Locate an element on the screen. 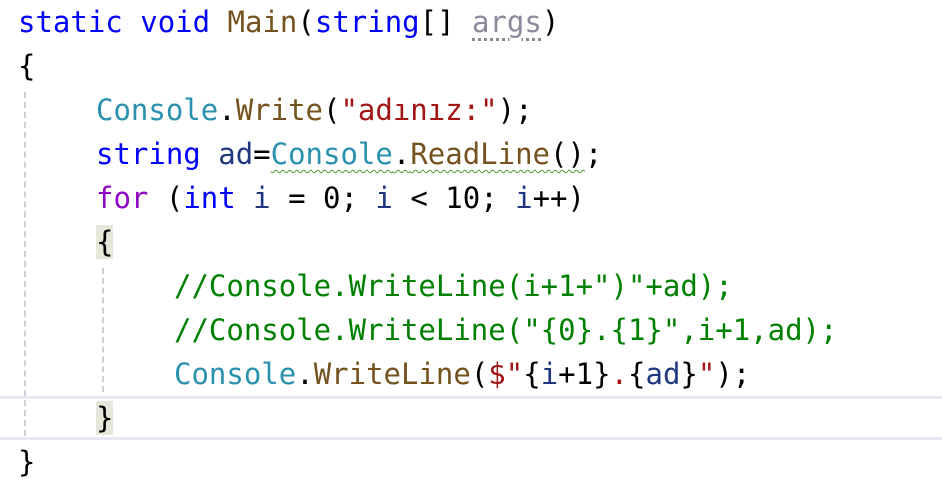  code-token-method: WriteLine is located at coordinates (392, 374).